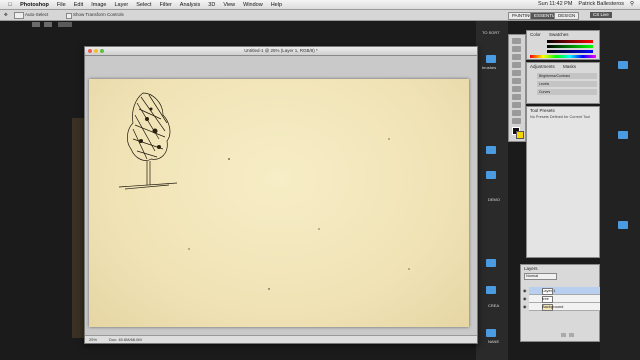 Image resolution: width=640 pixels, height=360 pixels. Describe the element at coordinates (632, 4) in the screenshot. I see `spotlight-icon: ⚲` at that location.